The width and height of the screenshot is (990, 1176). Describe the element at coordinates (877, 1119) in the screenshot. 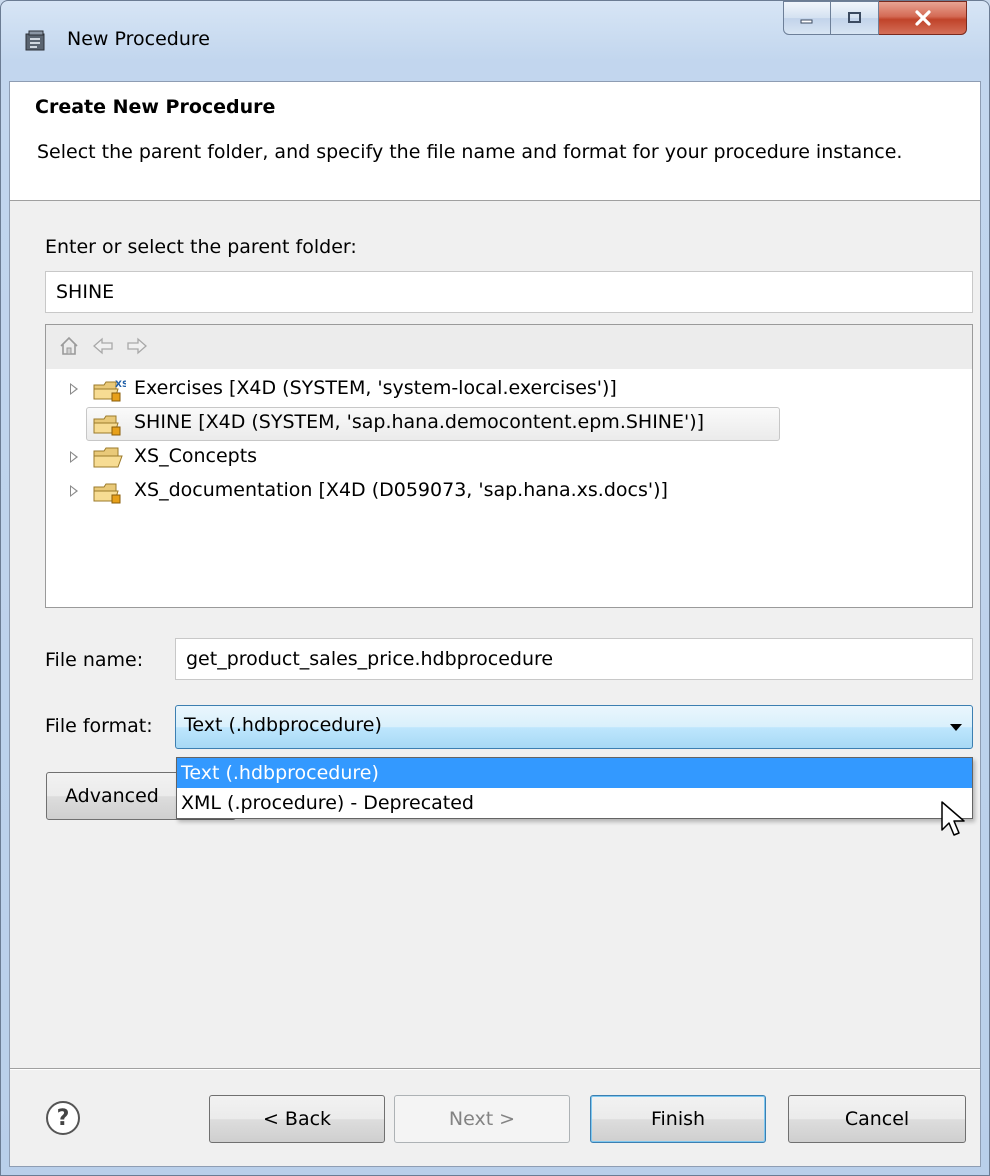

I see `cancel-button: Cancel` at that location.